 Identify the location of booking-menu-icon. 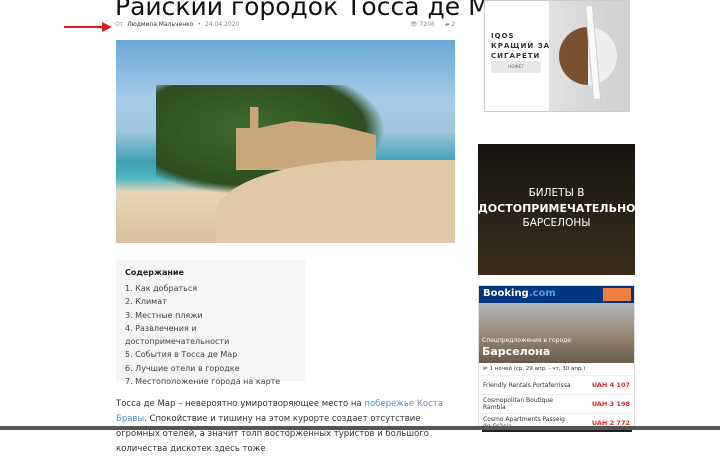
(617, 294).